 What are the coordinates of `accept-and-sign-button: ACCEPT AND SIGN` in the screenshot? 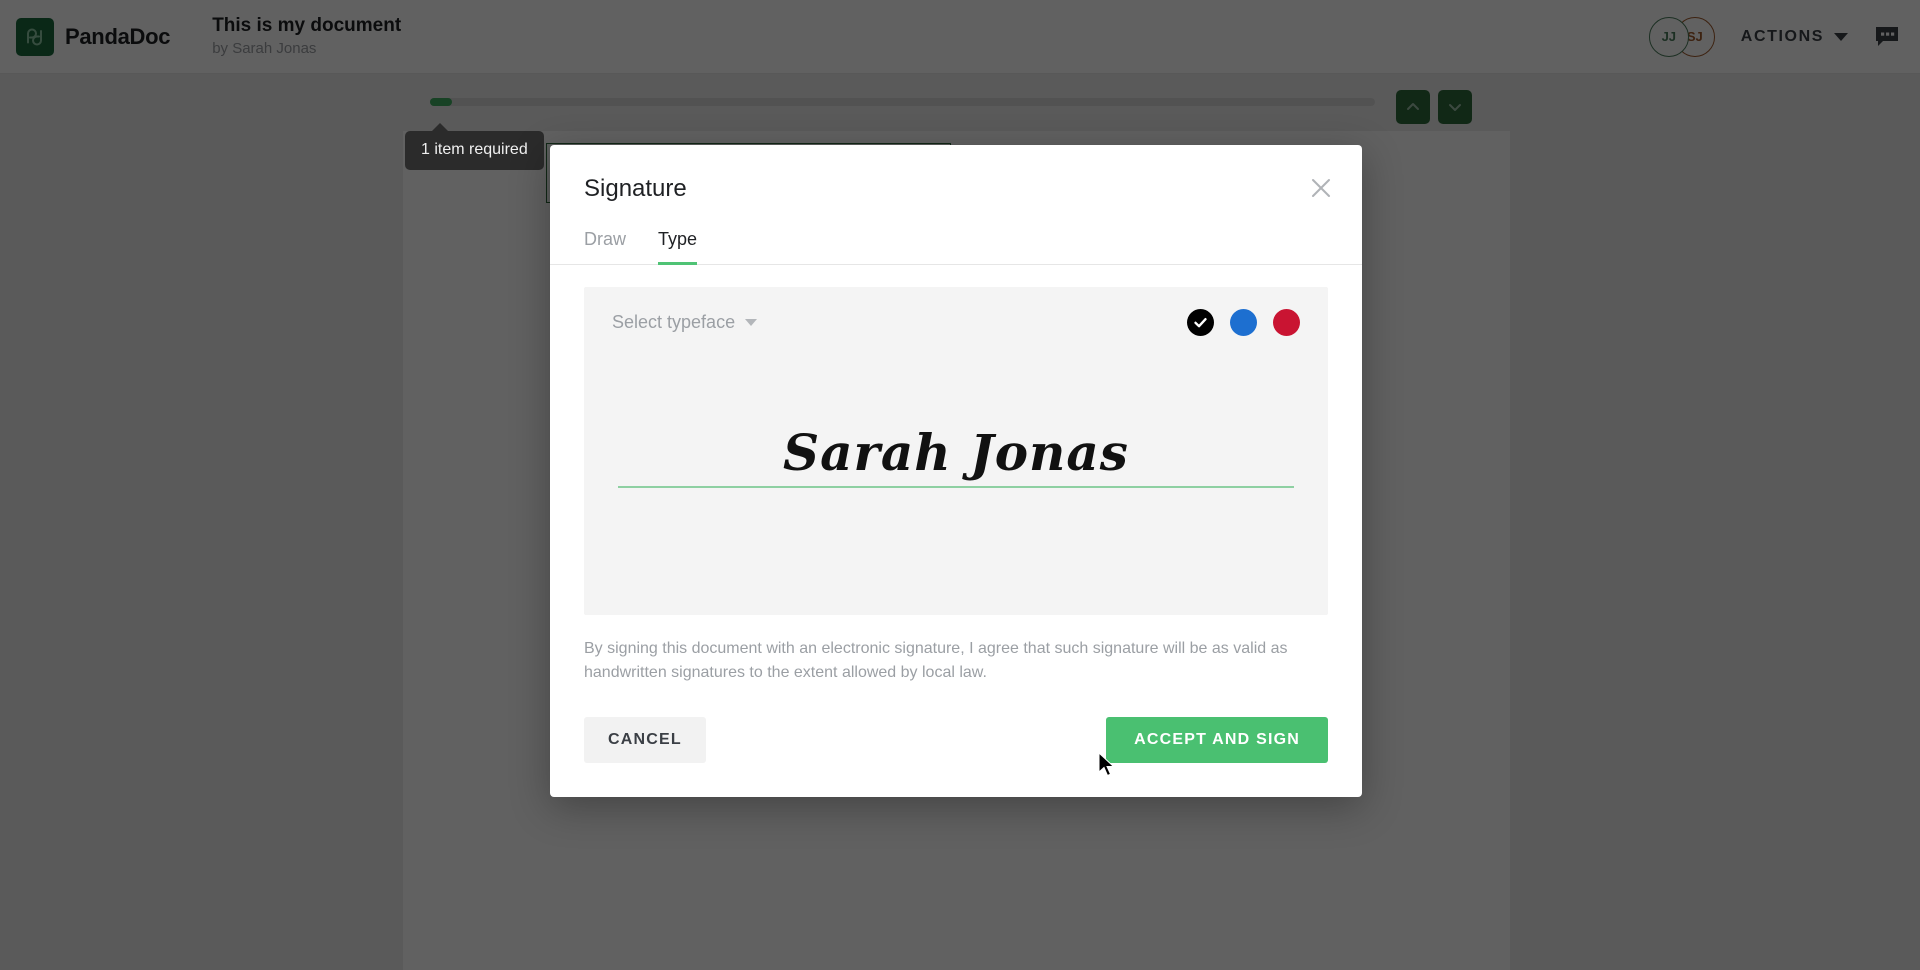 It's located at (1217, 740).